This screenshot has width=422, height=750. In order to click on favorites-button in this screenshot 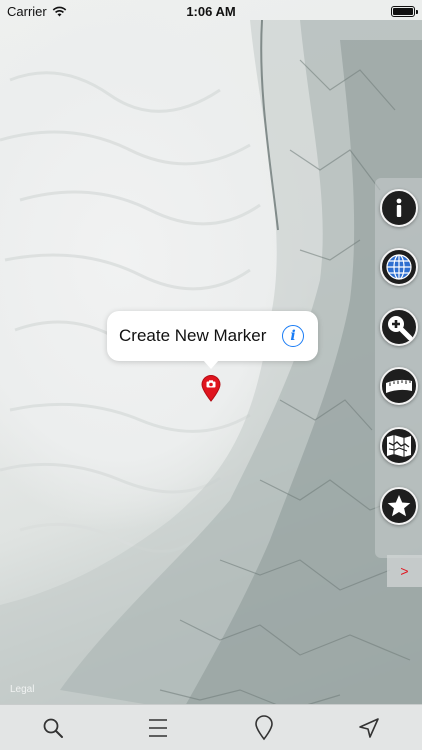, I will do `click(399, 506)`.